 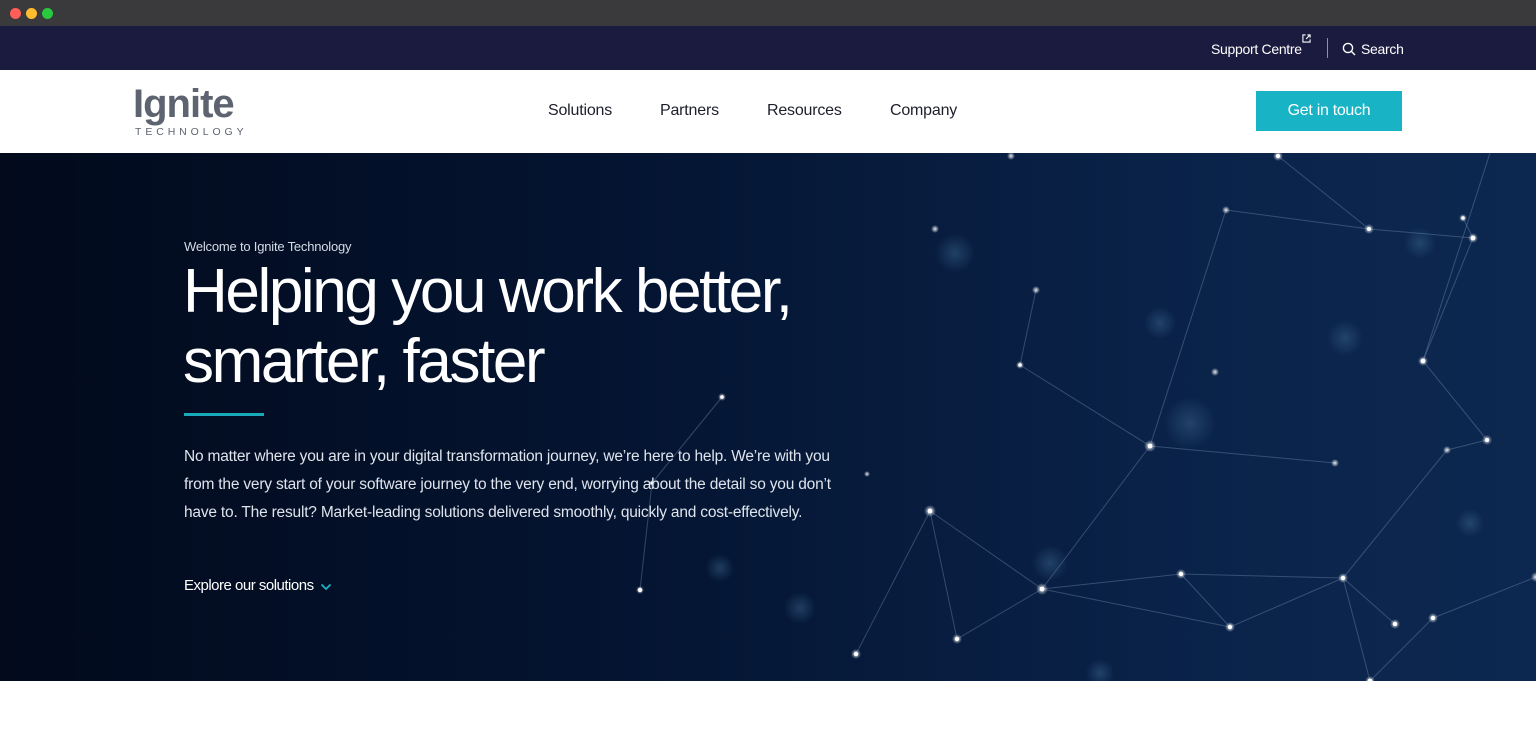 What do you see at coordinates (1327, 48) in the screenshot?
I see `utility-divider` at bounding box center [1327, 48].